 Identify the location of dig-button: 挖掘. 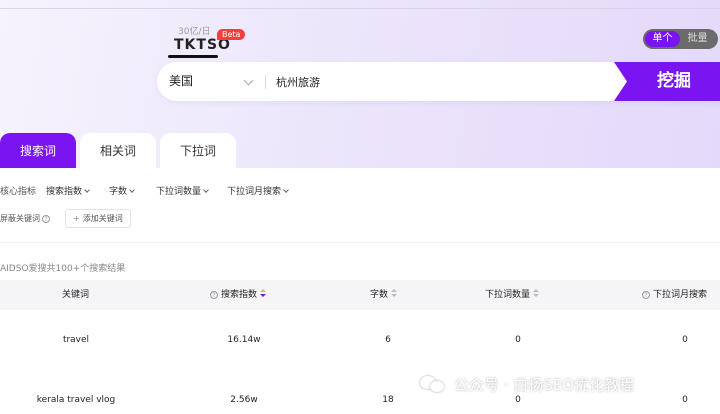
(667, 81).